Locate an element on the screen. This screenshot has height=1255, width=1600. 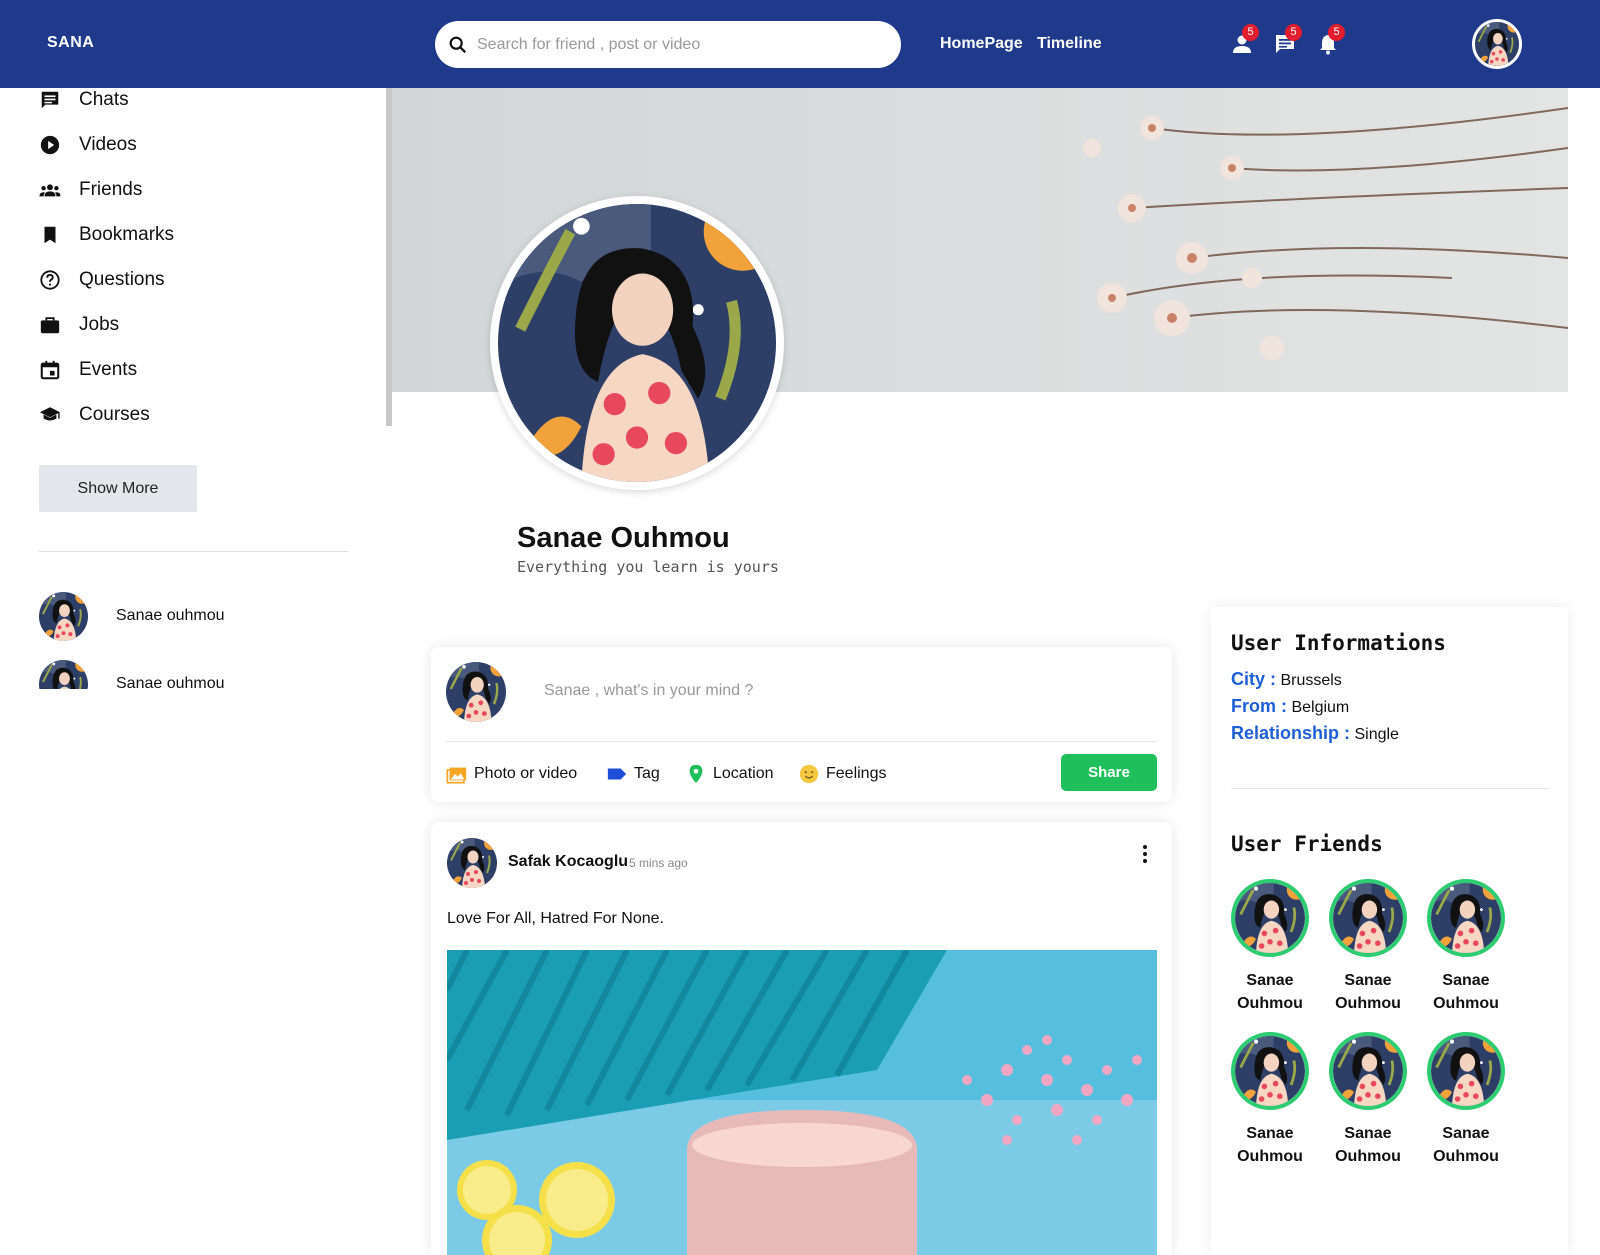
share-option-photo: Photo or video is located at coordinates (511, 774).